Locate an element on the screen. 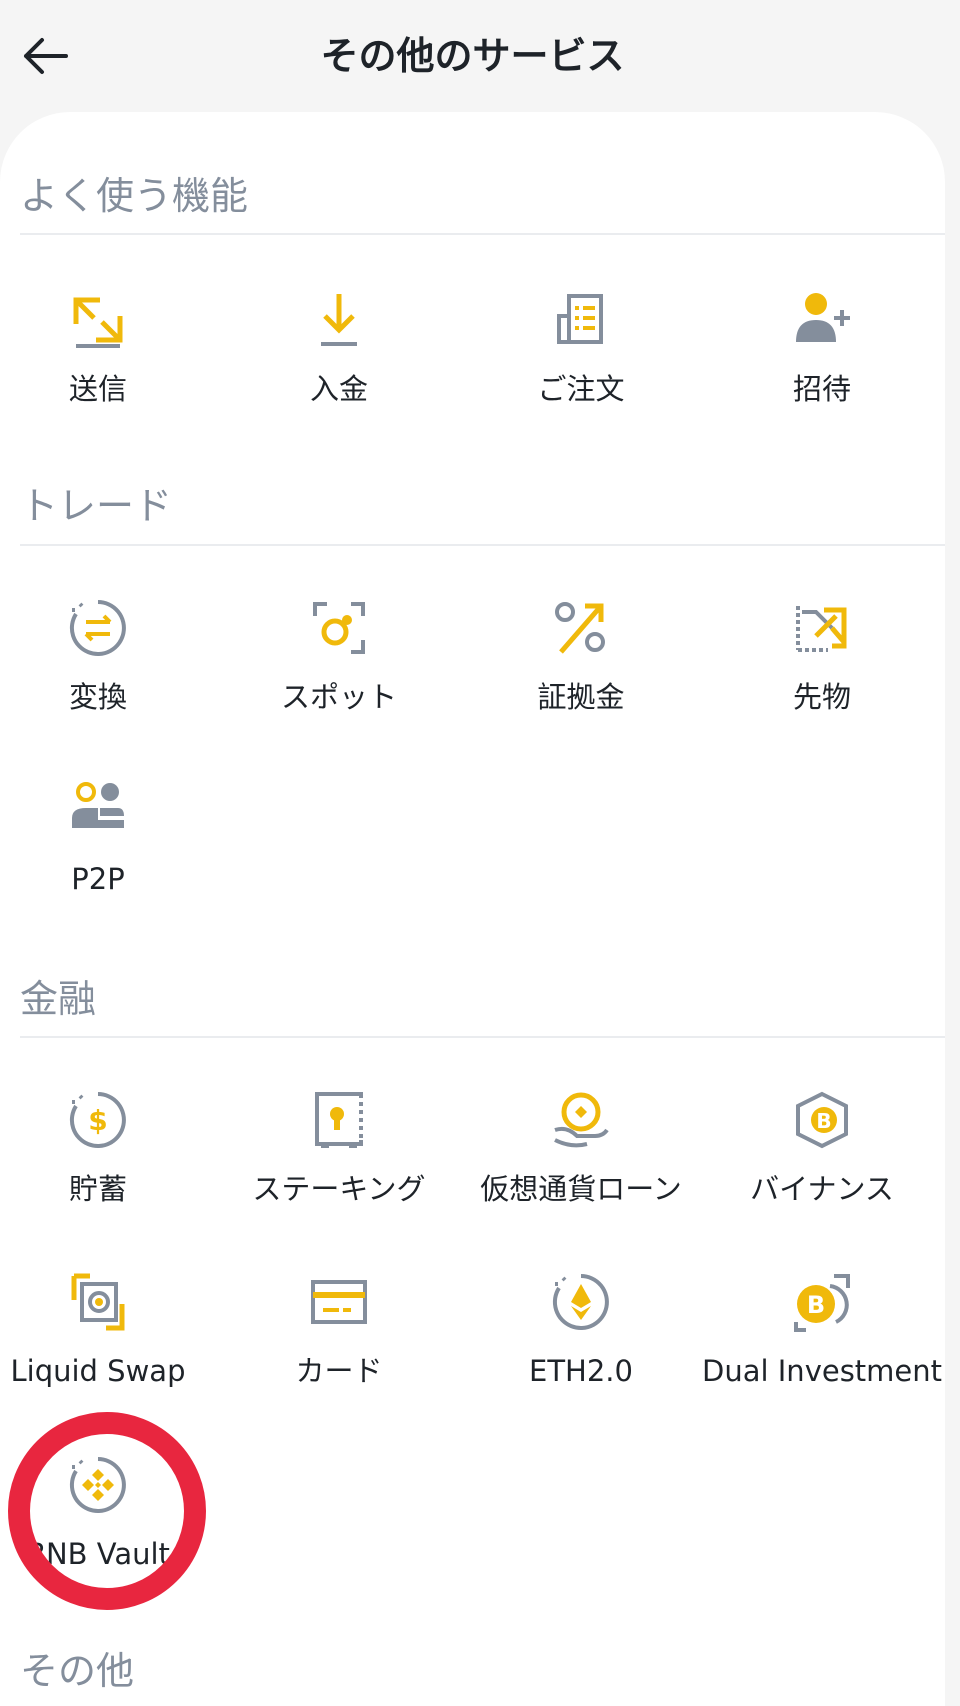 The width and height of the screenshot is (960, 1706). service-label: Dual Investment is located at coordinates (822, 1371).